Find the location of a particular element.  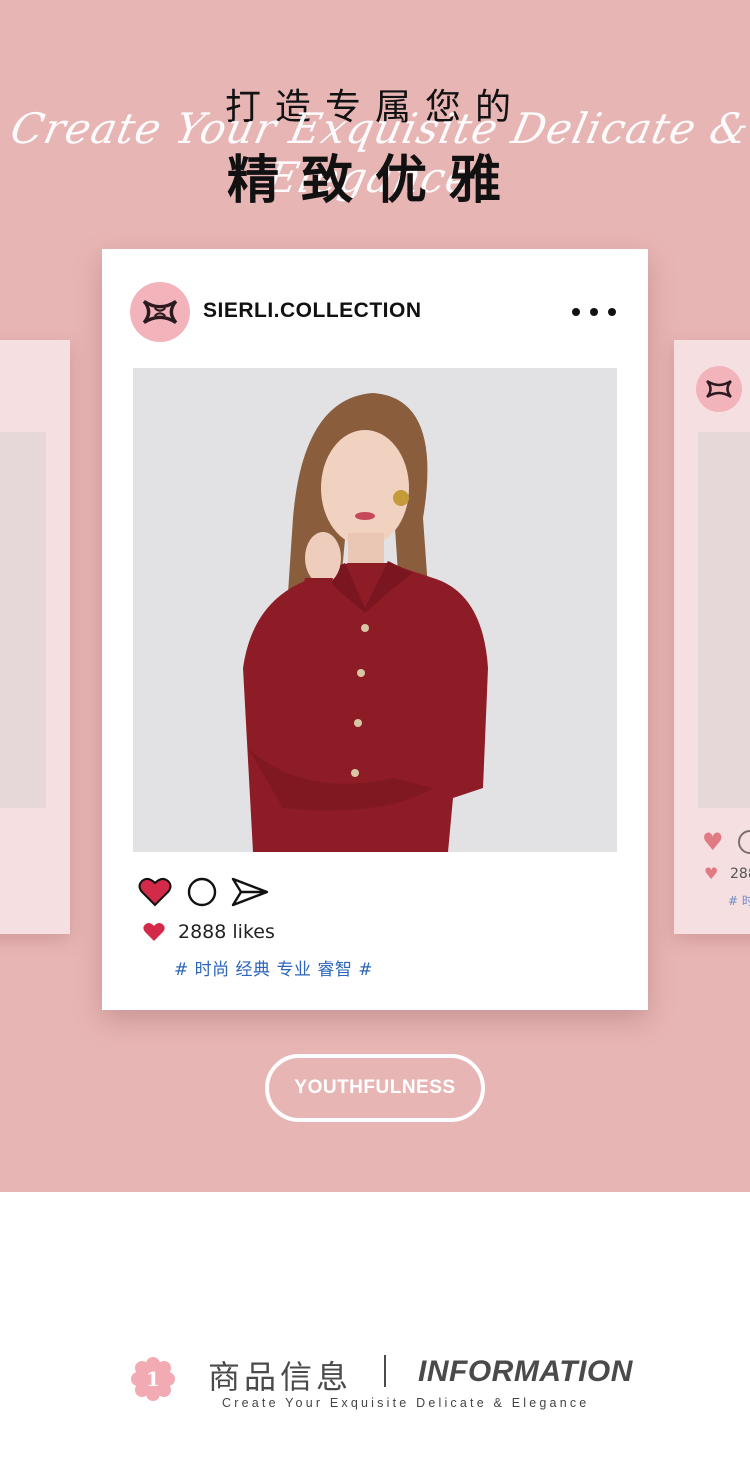

likes-count: 2888 likes is located at coordinates (226, 932).